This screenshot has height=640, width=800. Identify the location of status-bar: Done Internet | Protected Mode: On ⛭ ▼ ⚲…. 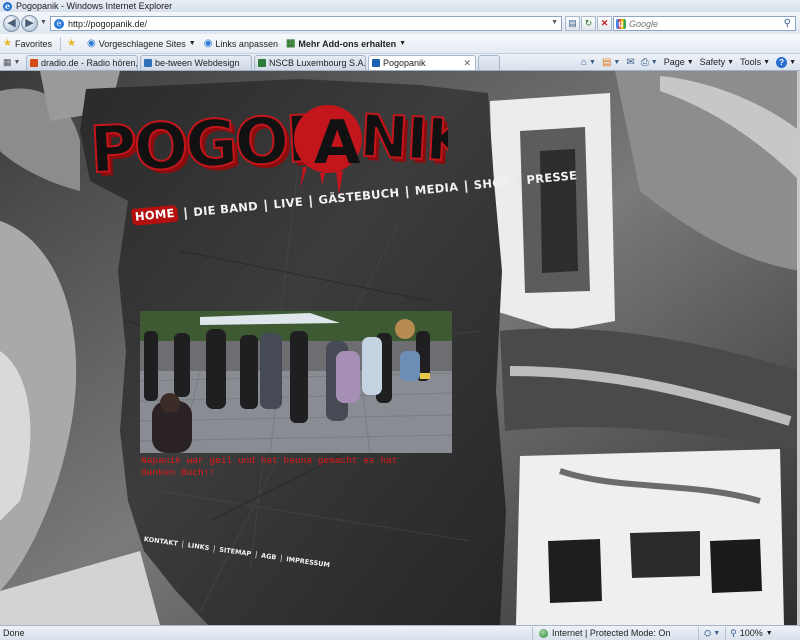
(400, 632).